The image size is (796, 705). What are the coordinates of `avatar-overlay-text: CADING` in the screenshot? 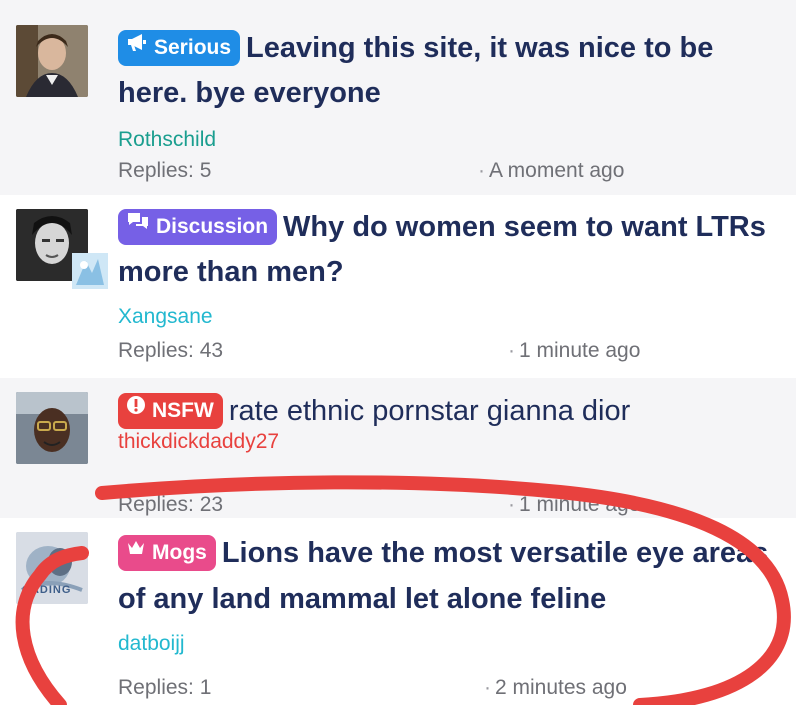 It's located at (47, 590).